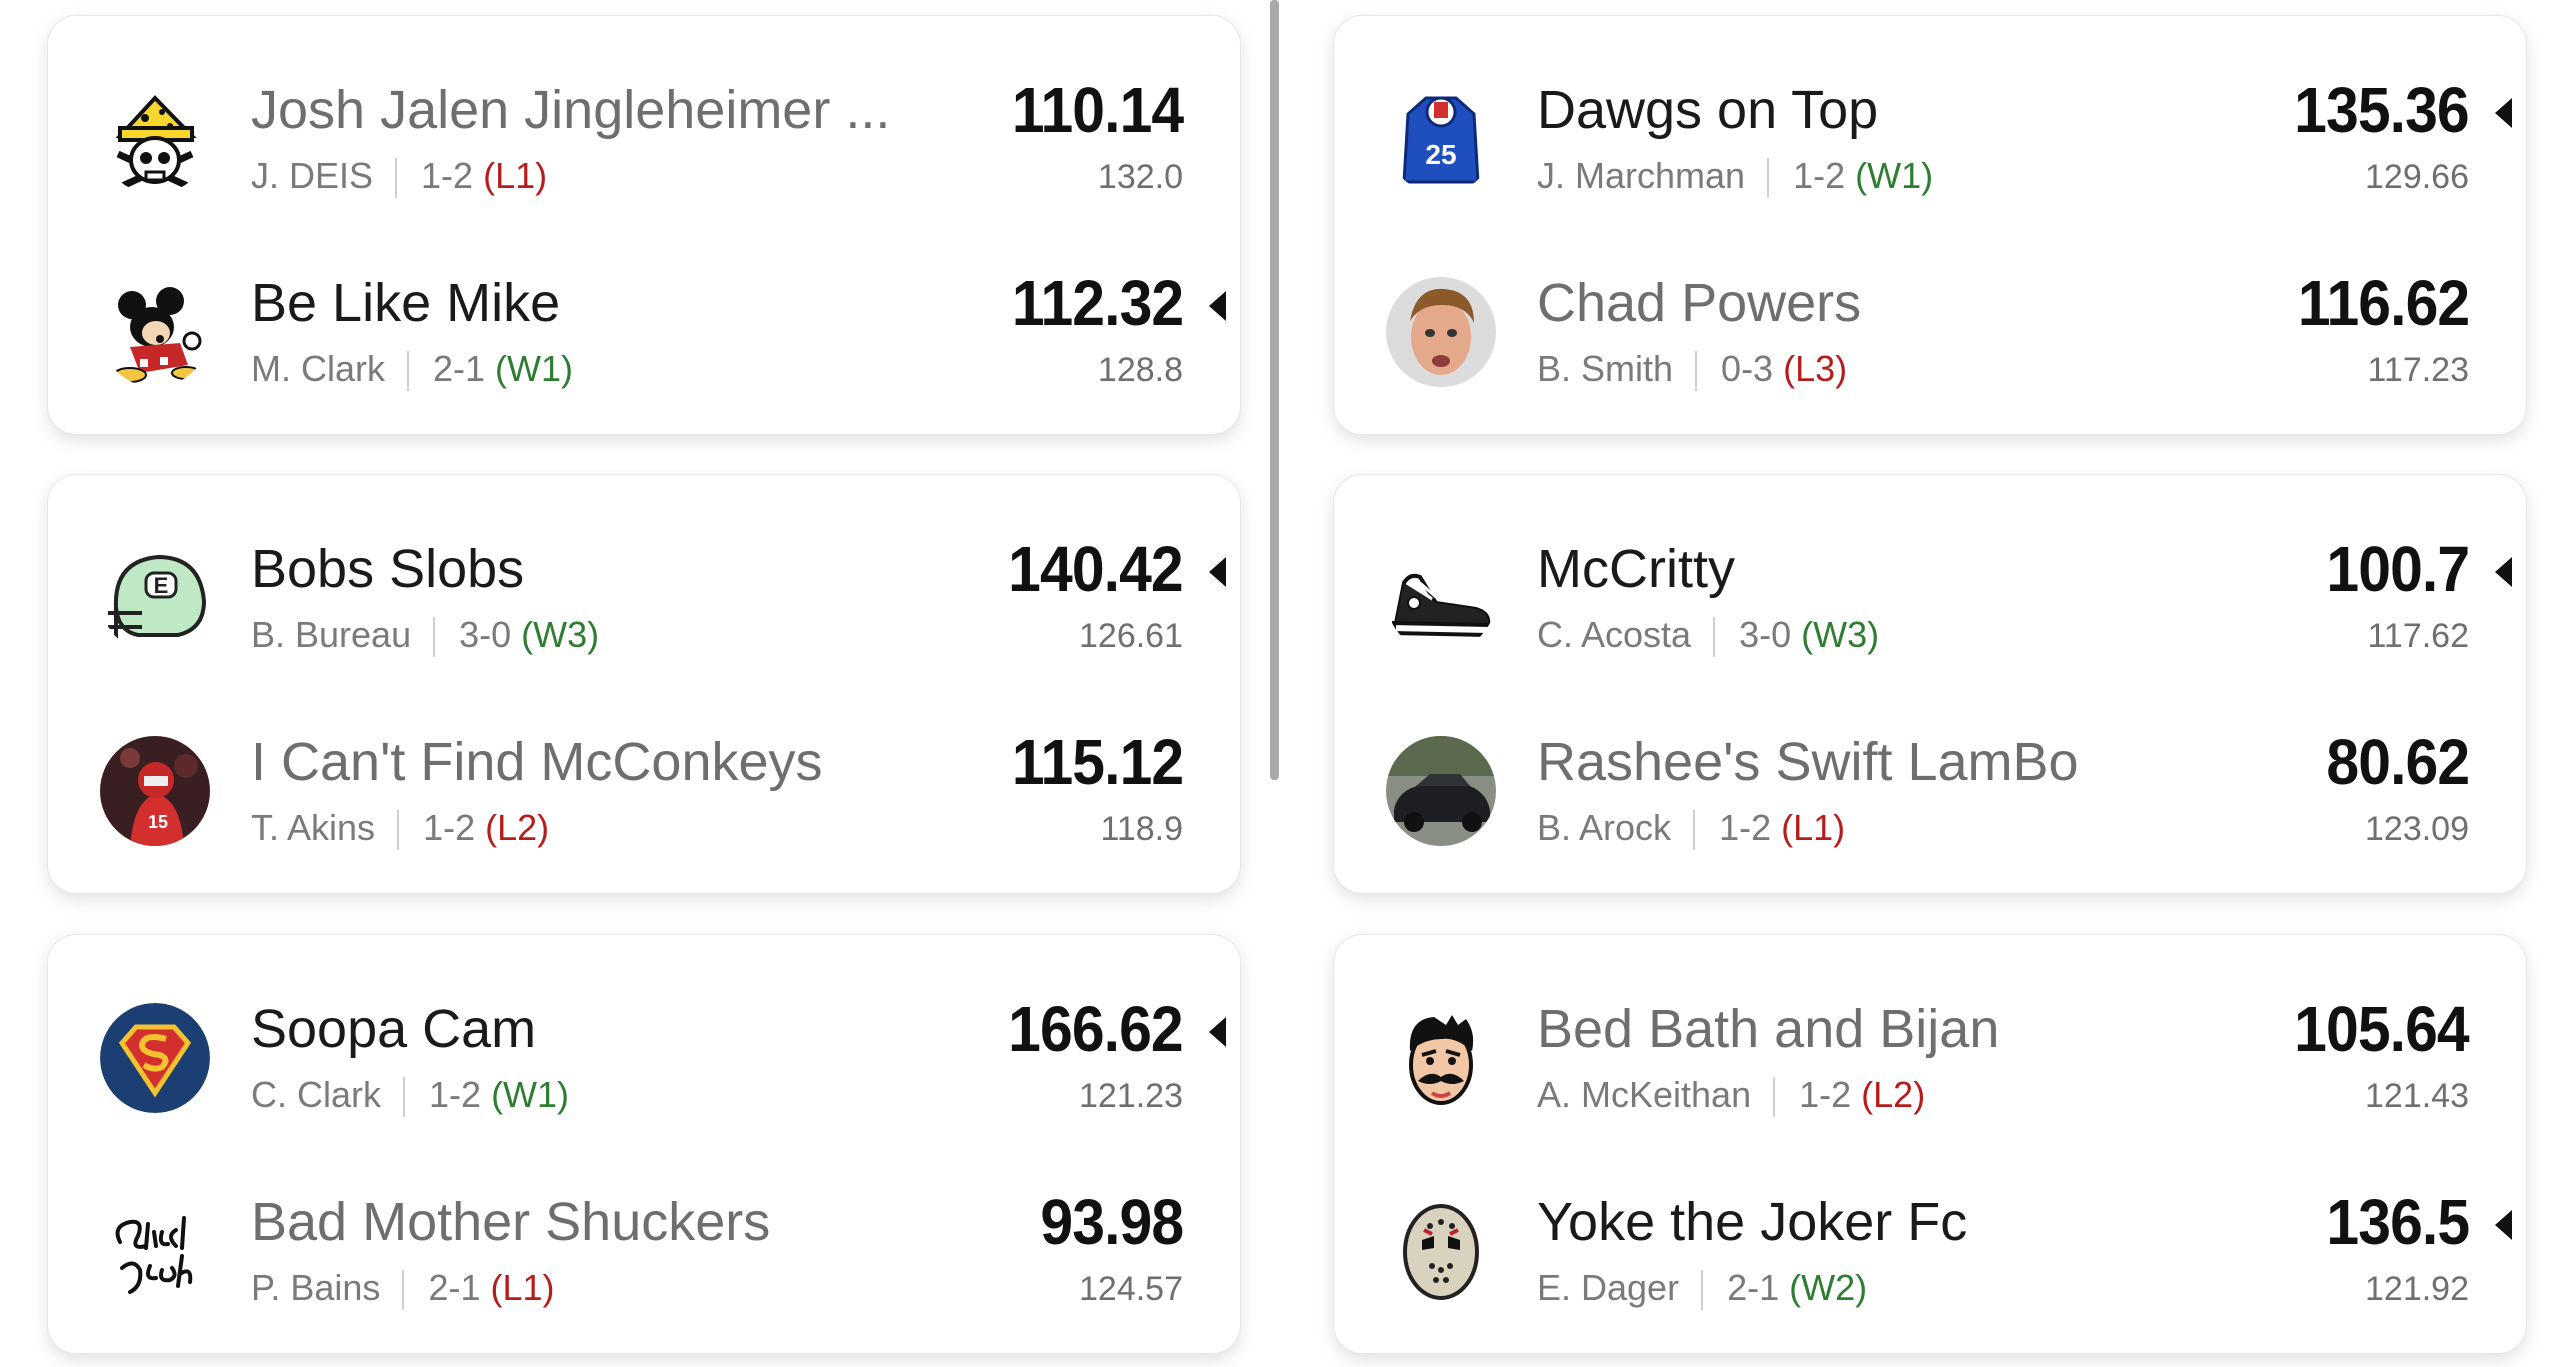  What do you see at coordinates (316, 1094) in the screenshot?
I see `owner-name: C. Clark` at bounding box center [316, 1094].